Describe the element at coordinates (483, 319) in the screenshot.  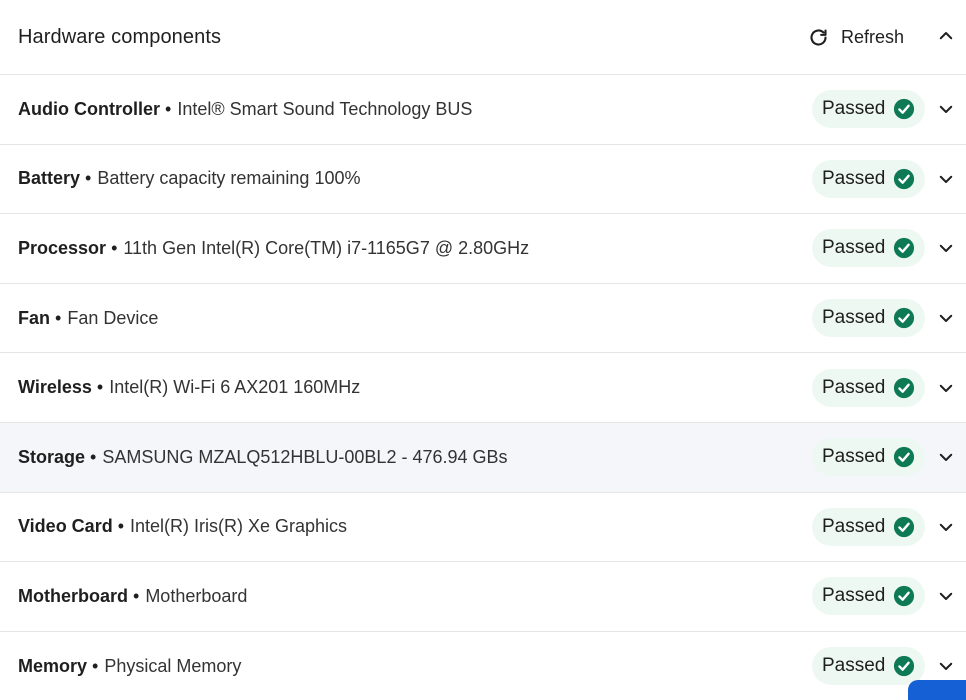
I see `component-row-fan: Fan • Fan Device Passed` at that location.